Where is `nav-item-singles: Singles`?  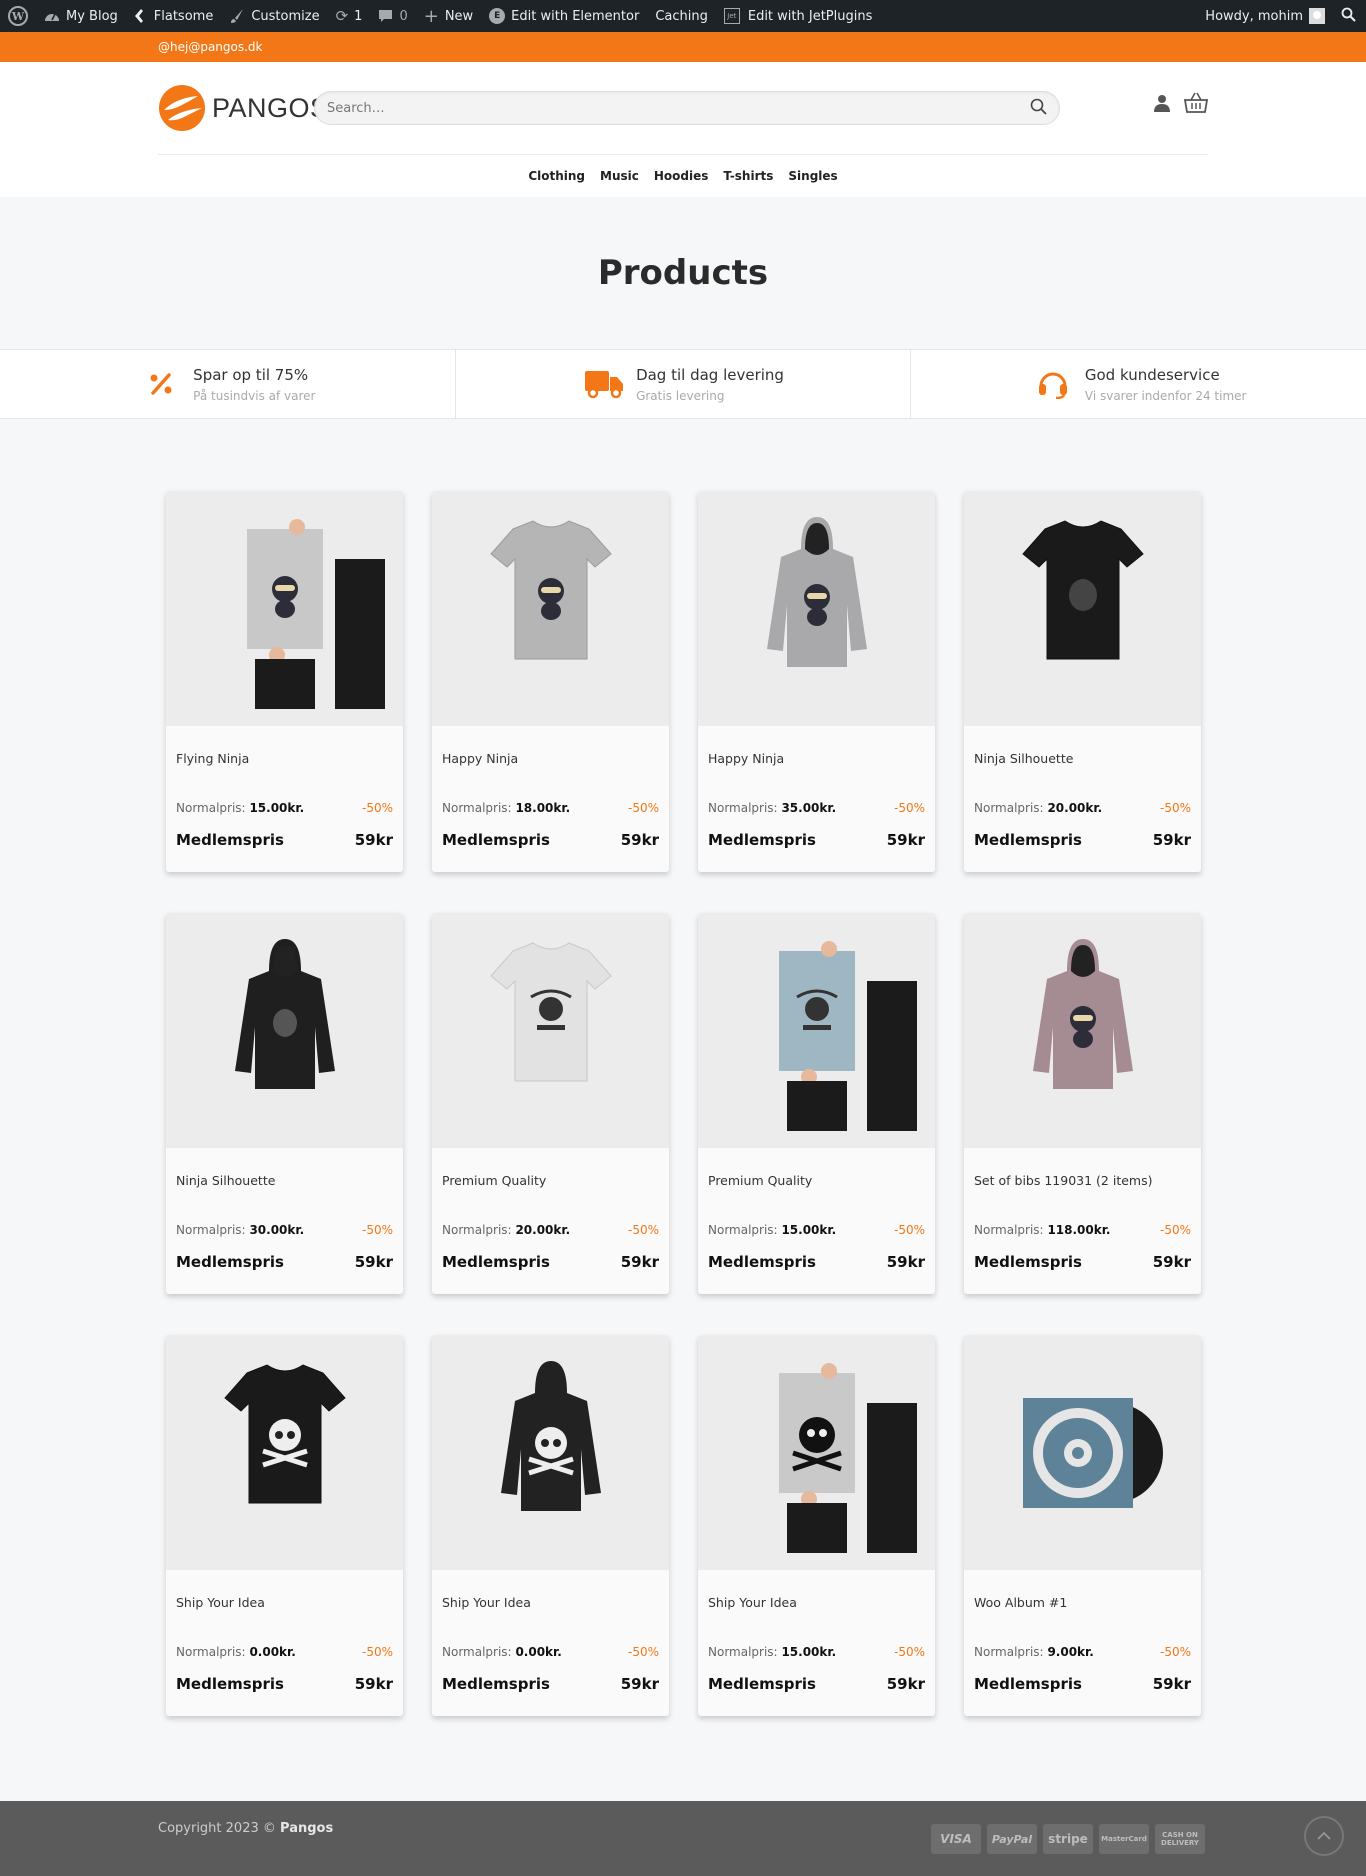
nav-item-singles: Singles is located at coordinates (812, 176).